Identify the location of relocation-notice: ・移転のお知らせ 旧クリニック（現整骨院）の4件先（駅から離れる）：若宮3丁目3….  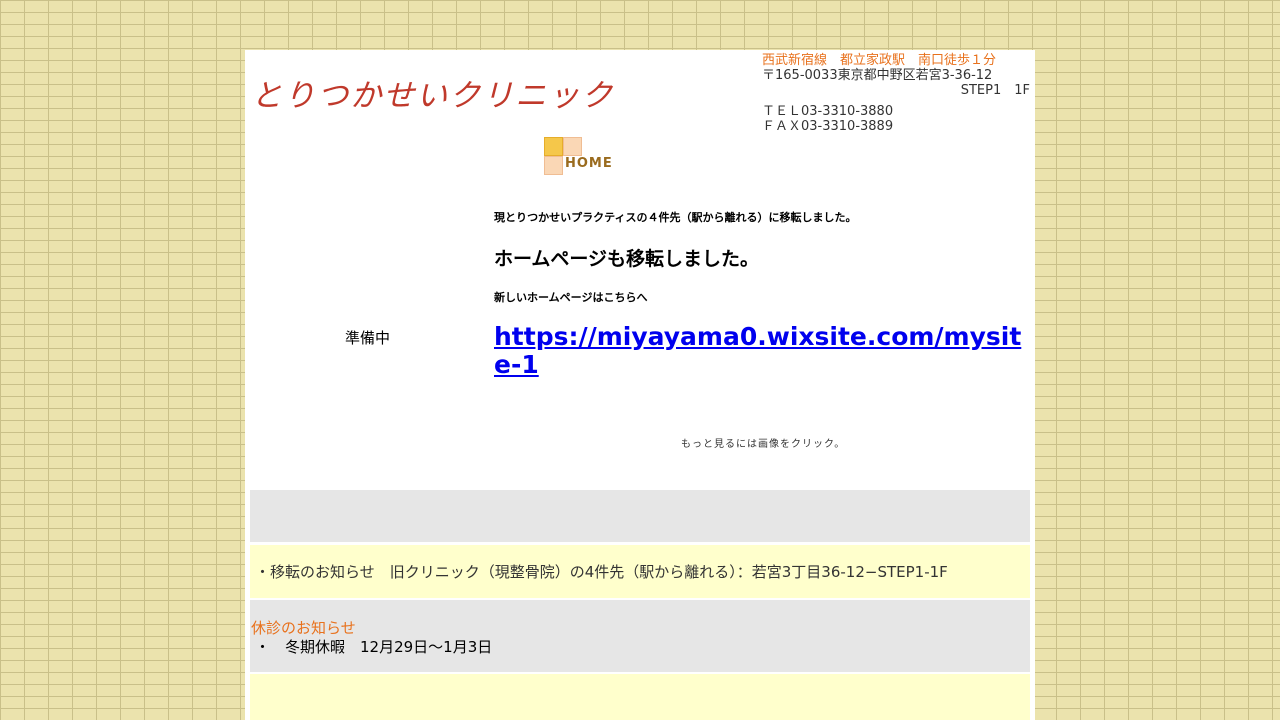
(601, 572).